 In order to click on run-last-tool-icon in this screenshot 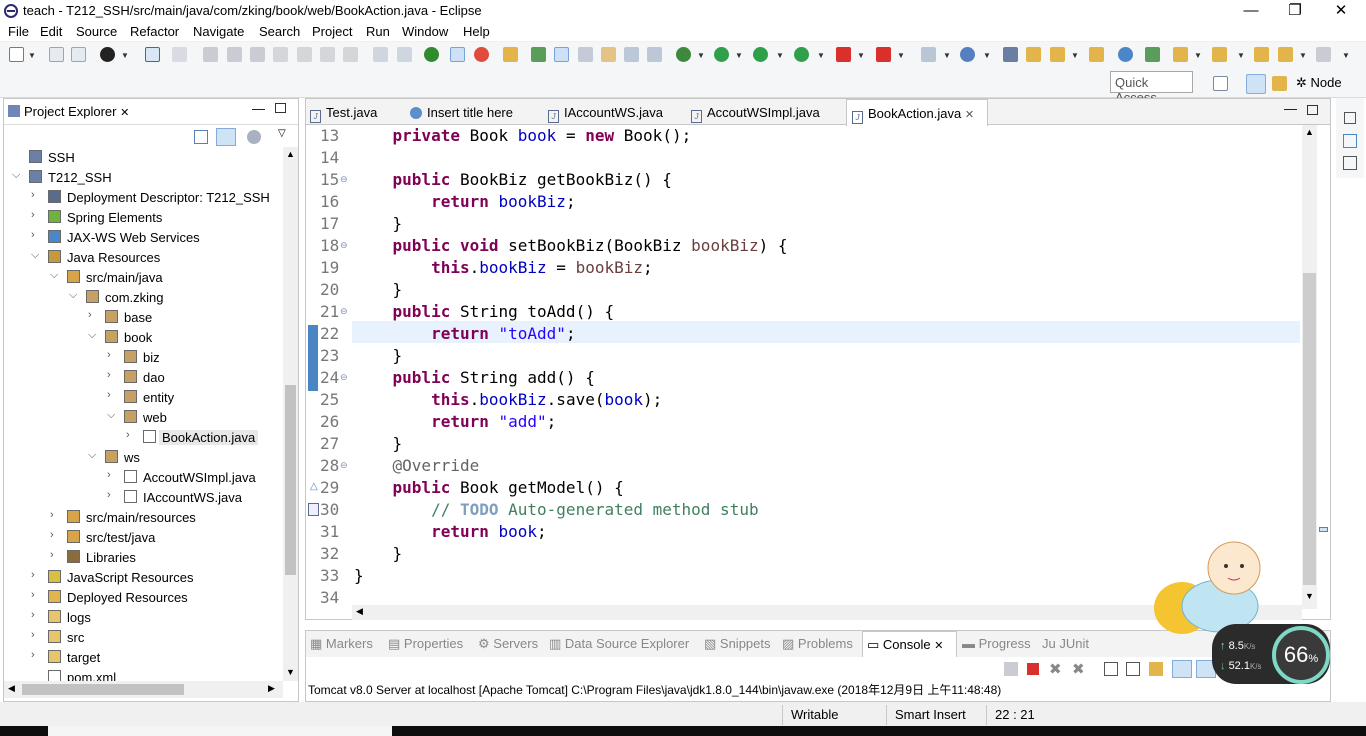, I will do `click(760, 54)`.